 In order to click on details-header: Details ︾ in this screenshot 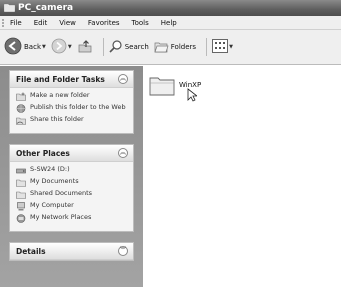, I will do `click(71, 251)`.